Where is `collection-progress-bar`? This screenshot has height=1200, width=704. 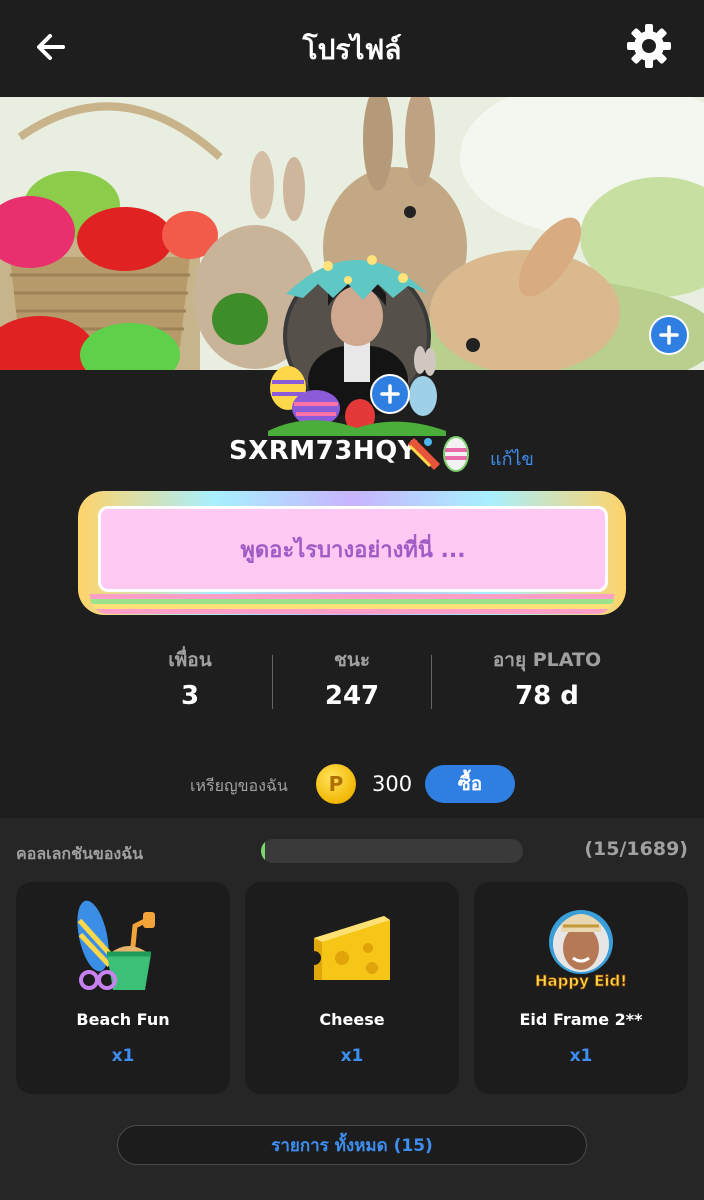 collection-progress-bar is located at coordinates (392, 851).